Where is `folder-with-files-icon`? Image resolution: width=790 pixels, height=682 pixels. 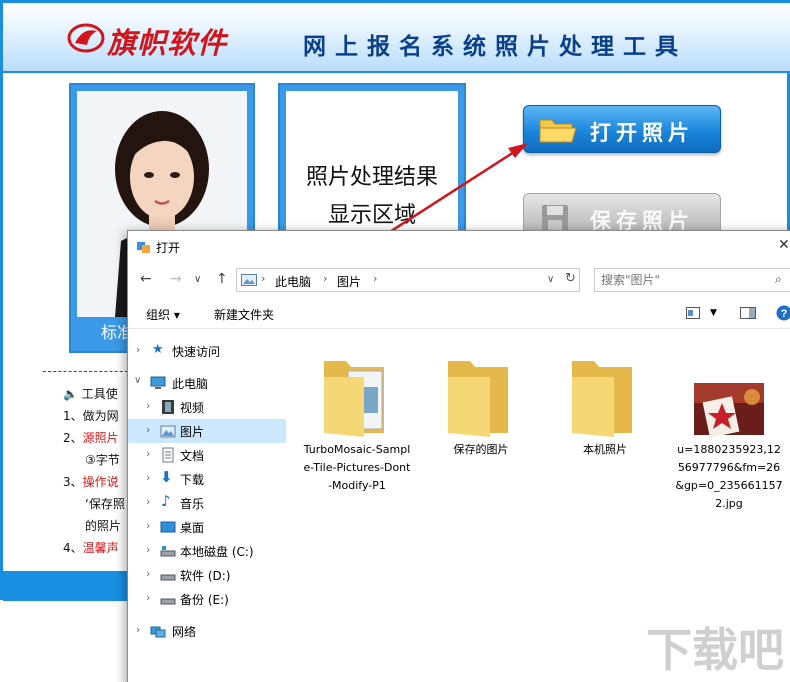 folder-with-files-icon is located at coordinates (354, 399).